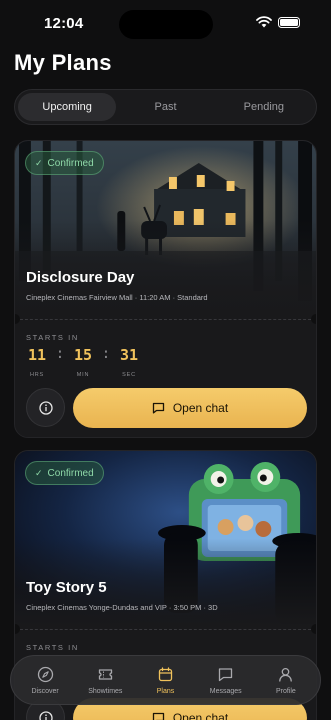 The width and height of the screenshot is (331, 720). I want to click on dynamic-island, so click(166, 24).